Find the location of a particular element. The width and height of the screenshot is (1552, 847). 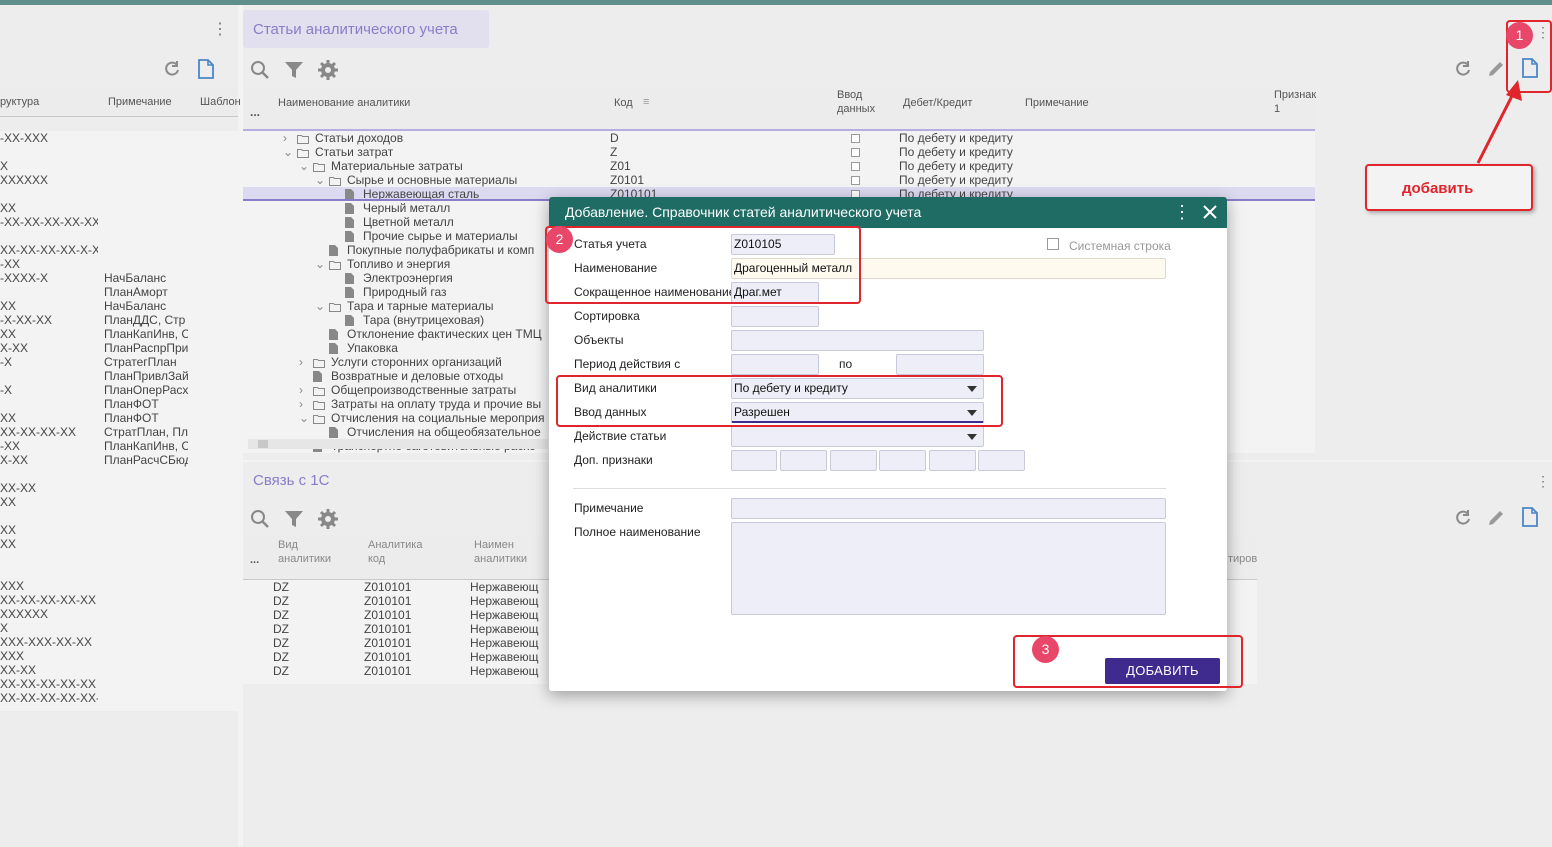

system-row-checkbox is located at coordinates (1053, 244).